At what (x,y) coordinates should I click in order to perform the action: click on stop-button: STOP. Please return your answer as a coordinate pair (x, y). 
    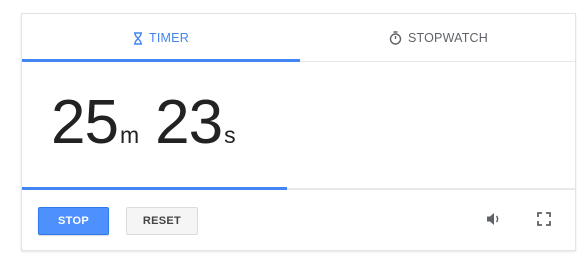
    Looking at the image, I should click on (73, 221).